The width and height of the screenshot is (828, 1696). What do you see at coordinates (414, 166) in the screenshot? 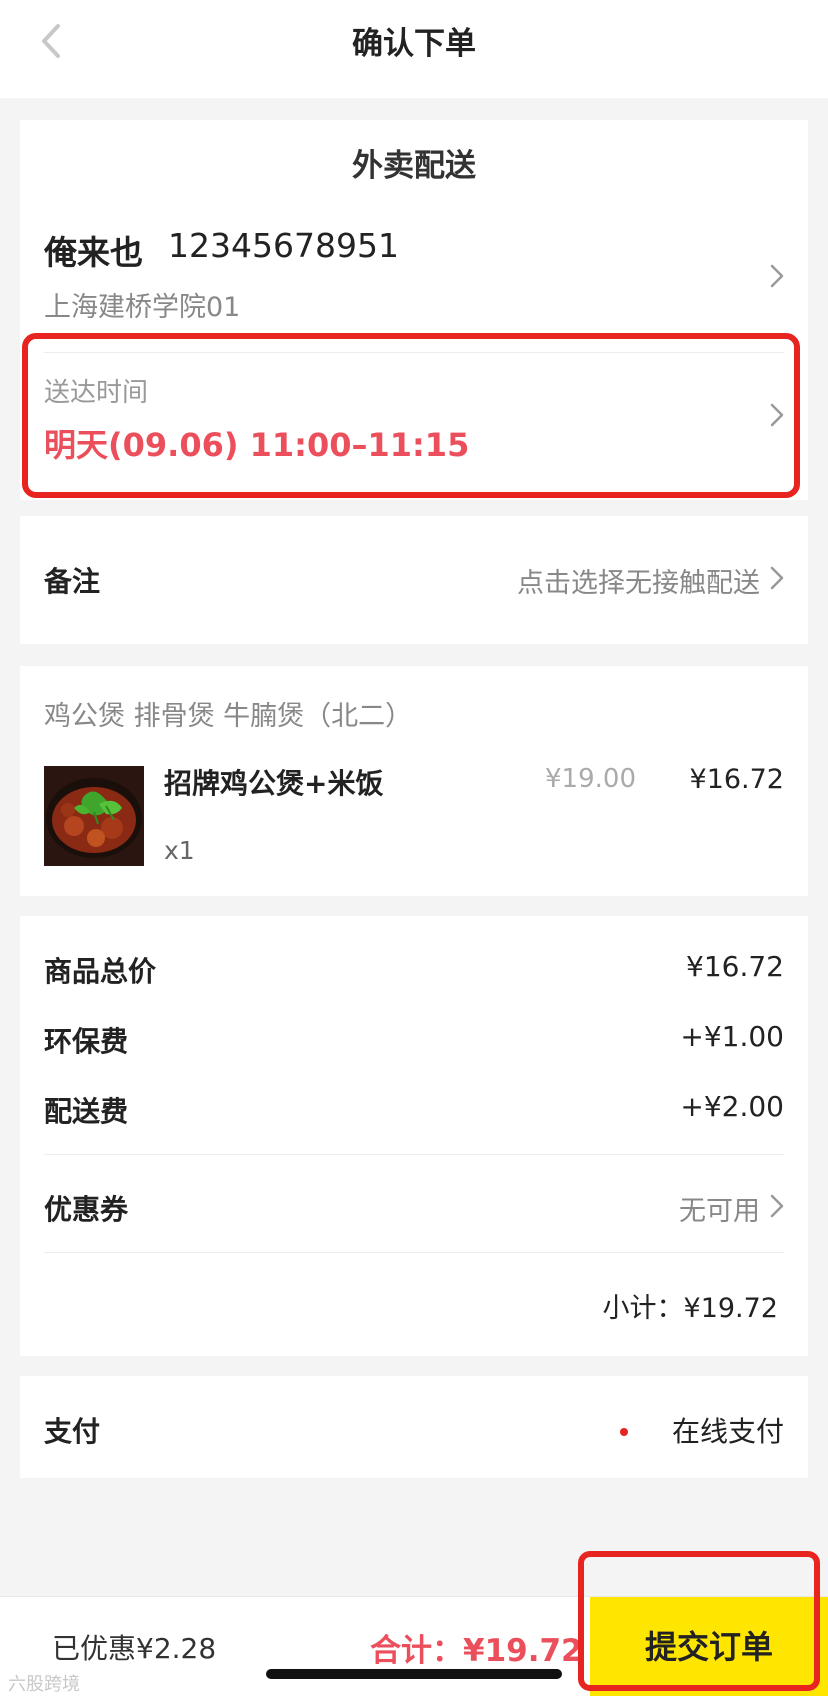
I see `delivery-mode-label: 外卖配送` at bounding box center [414, 166].